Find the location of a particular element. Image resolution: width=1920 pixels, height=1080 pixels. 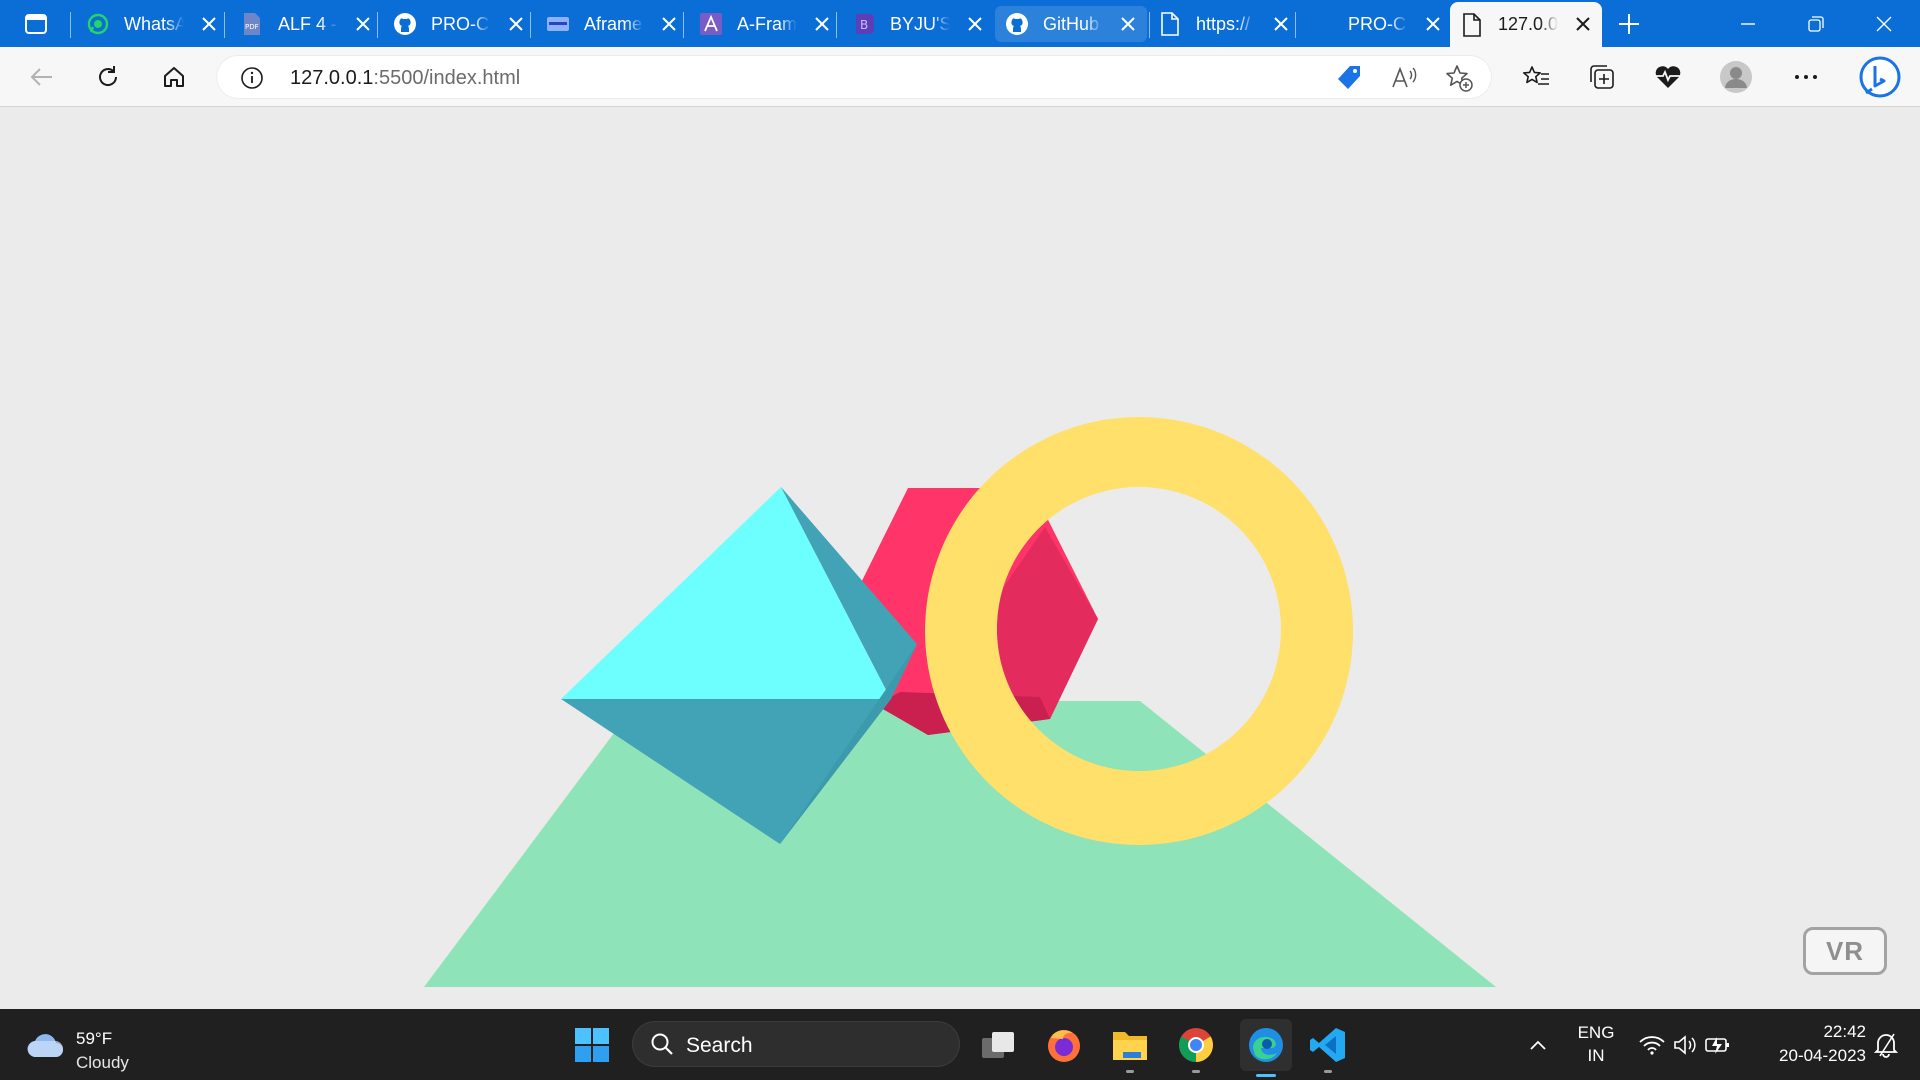

plus-icon is located at coordinates (1629, 24).